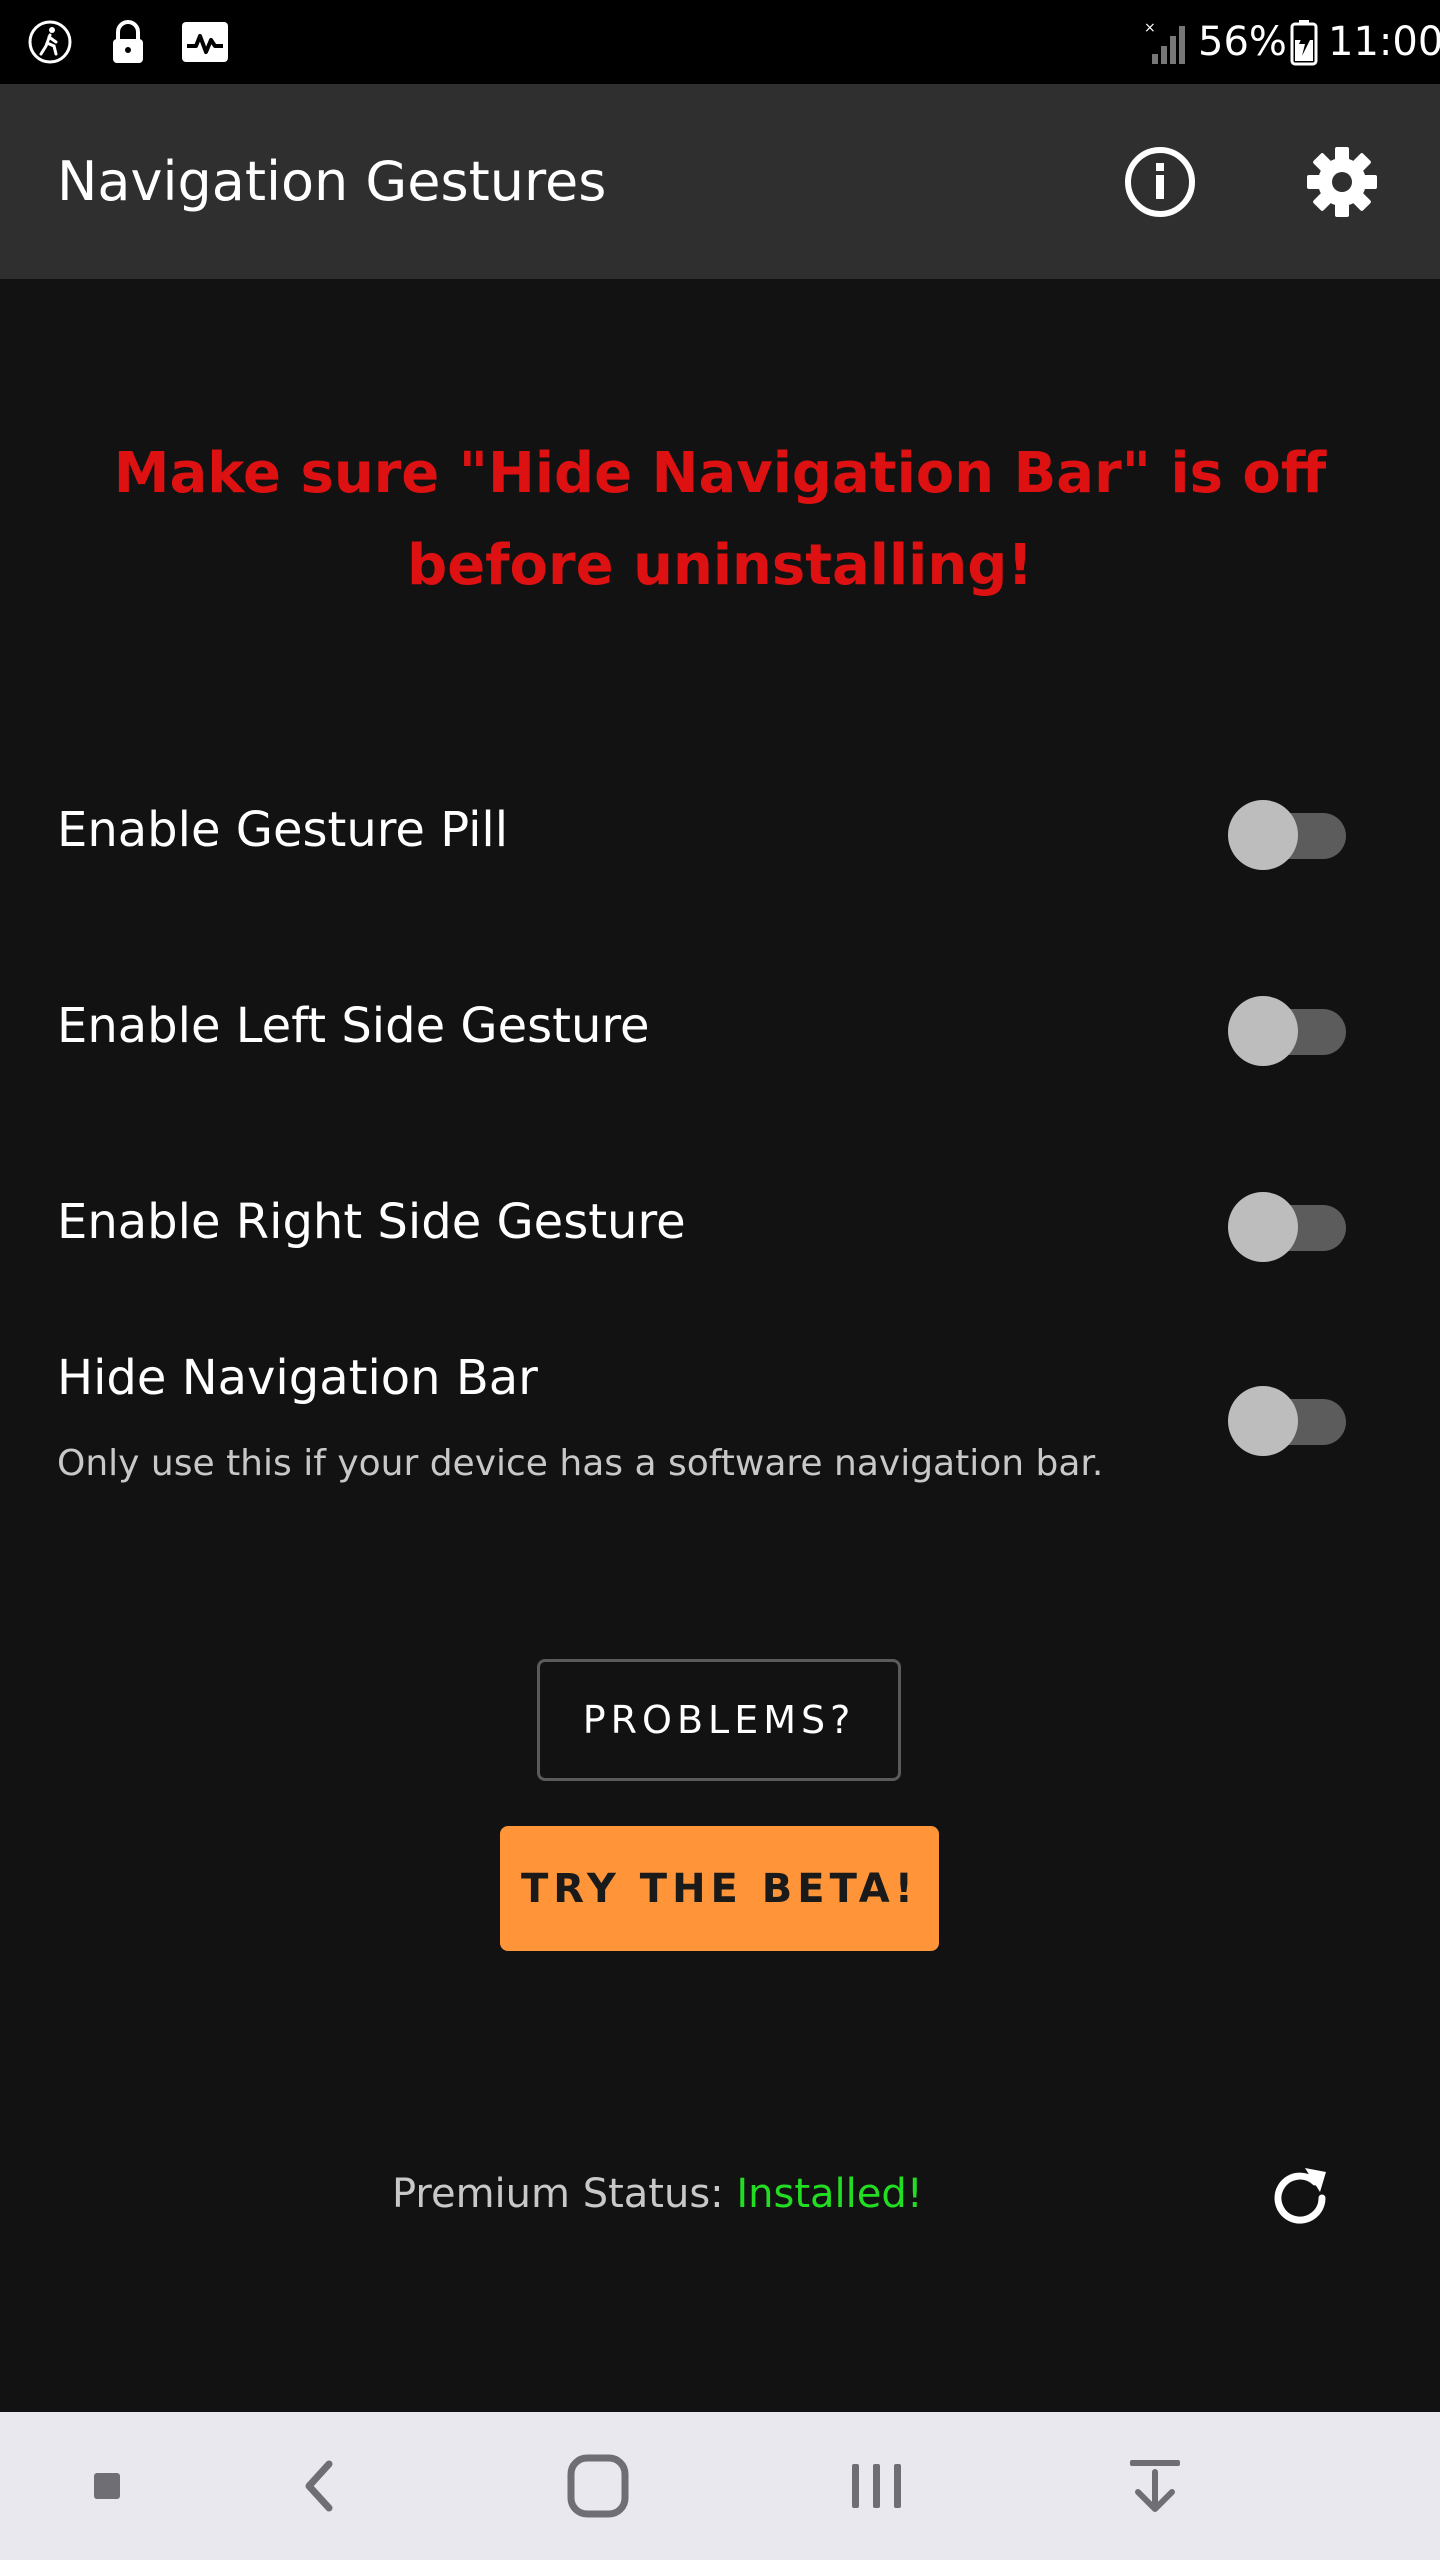  What do you see at coordinates (1288, 1026) in the screenshot?
I see `left-side-gesture-toggle` at bounding box center [1288, 1026].